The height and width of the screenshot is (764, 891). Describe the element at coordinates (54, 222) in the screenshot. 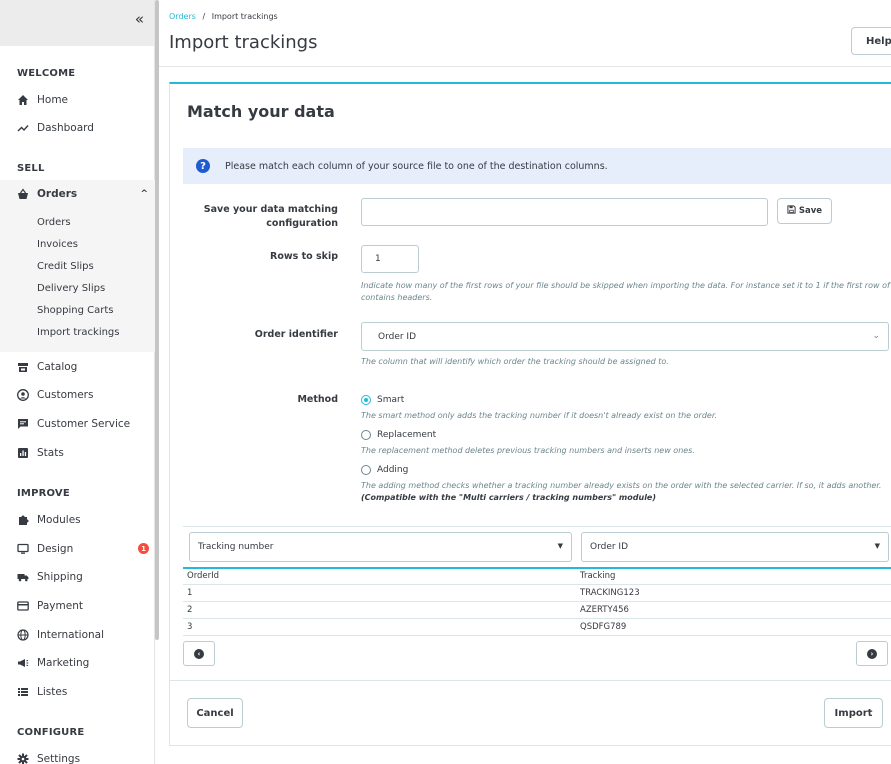

I see `sidebar-sub-orders: Orders` at that location.